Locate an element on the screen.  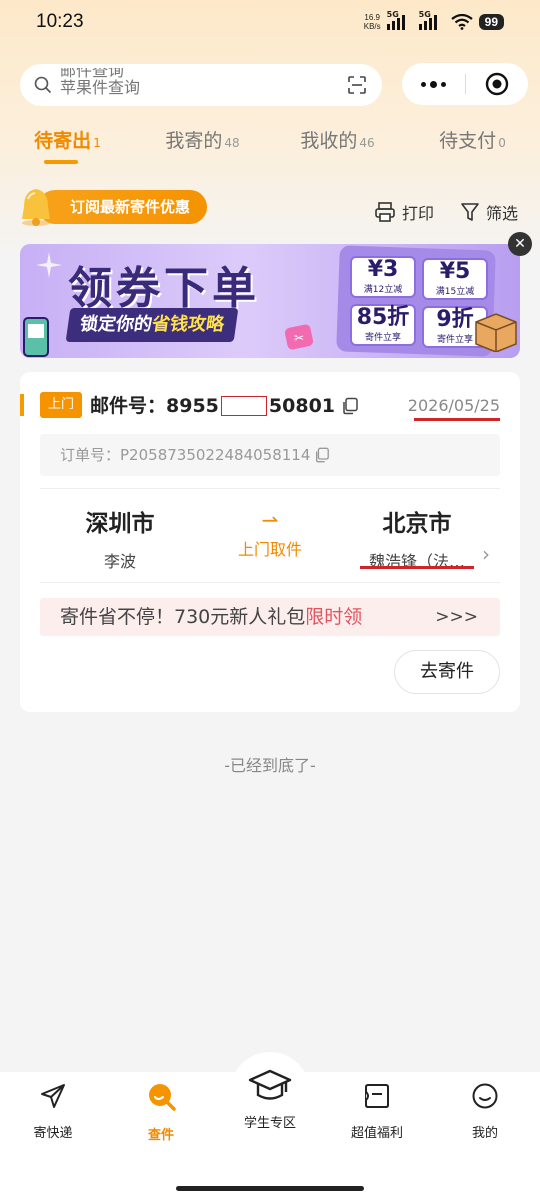
tab-pending-payment: 待支付 0 is located at coordinates (472, 146).